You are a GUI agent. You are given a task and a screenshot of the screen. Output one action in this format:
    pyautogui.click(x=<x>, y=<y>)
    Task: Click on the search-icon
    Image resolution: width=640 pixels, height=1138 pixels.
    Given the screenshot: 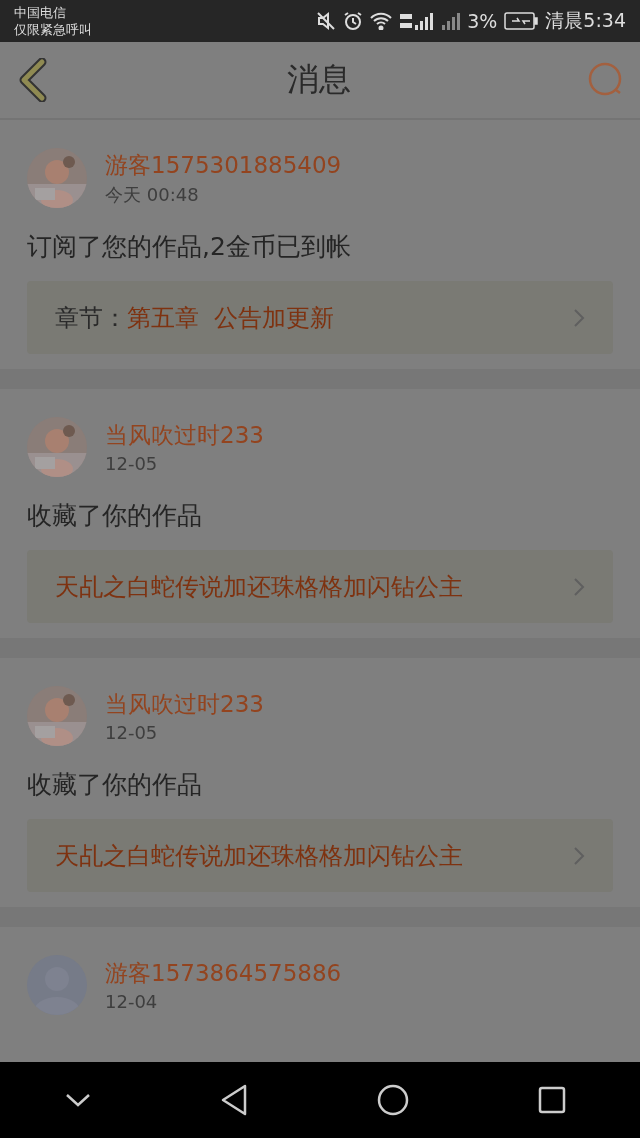 What is the action you would take?
    pyautogui.click(x=606, y=80)
    